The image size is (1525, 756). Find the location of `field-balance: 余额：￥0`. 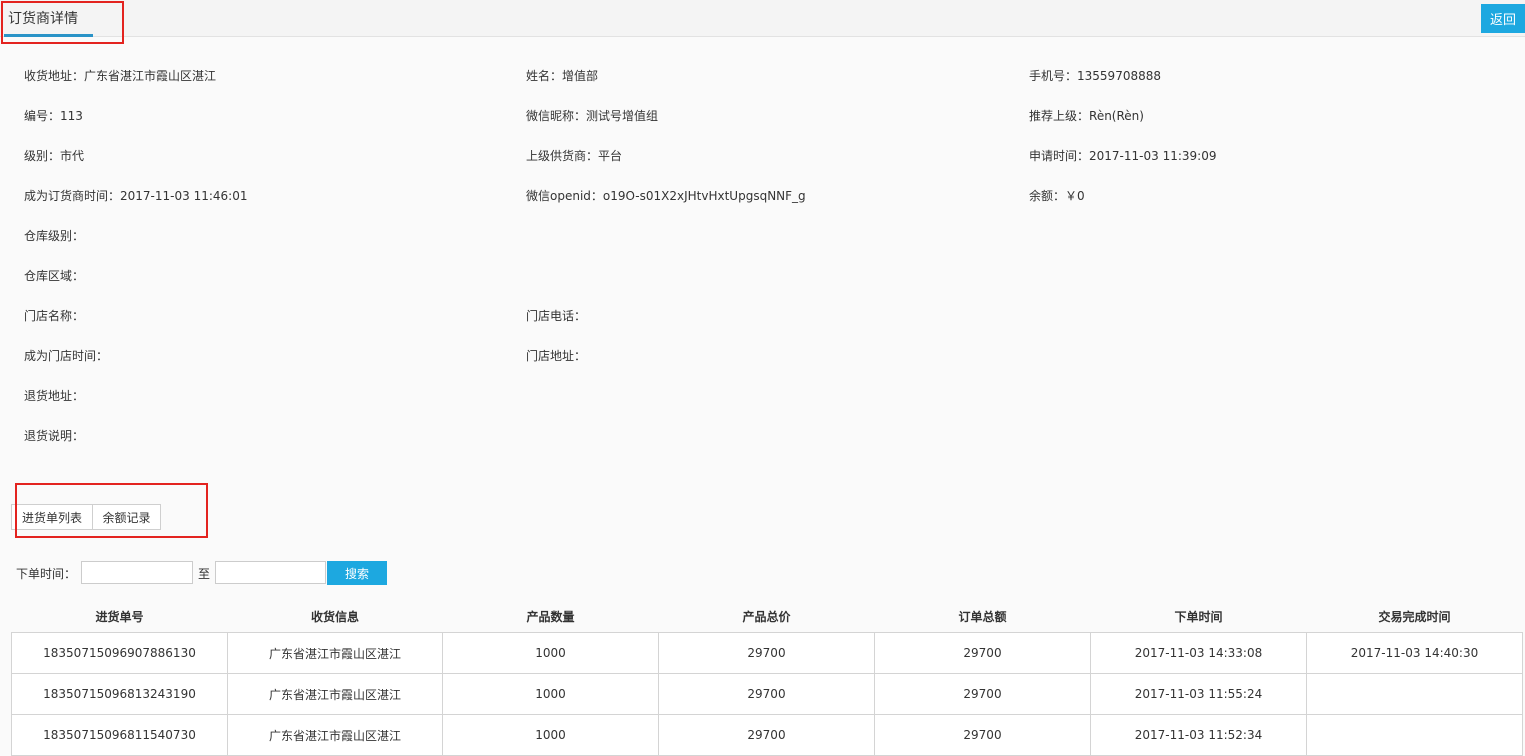

field-balance: 余额：￥0 is located at coordinates (1057, 196).